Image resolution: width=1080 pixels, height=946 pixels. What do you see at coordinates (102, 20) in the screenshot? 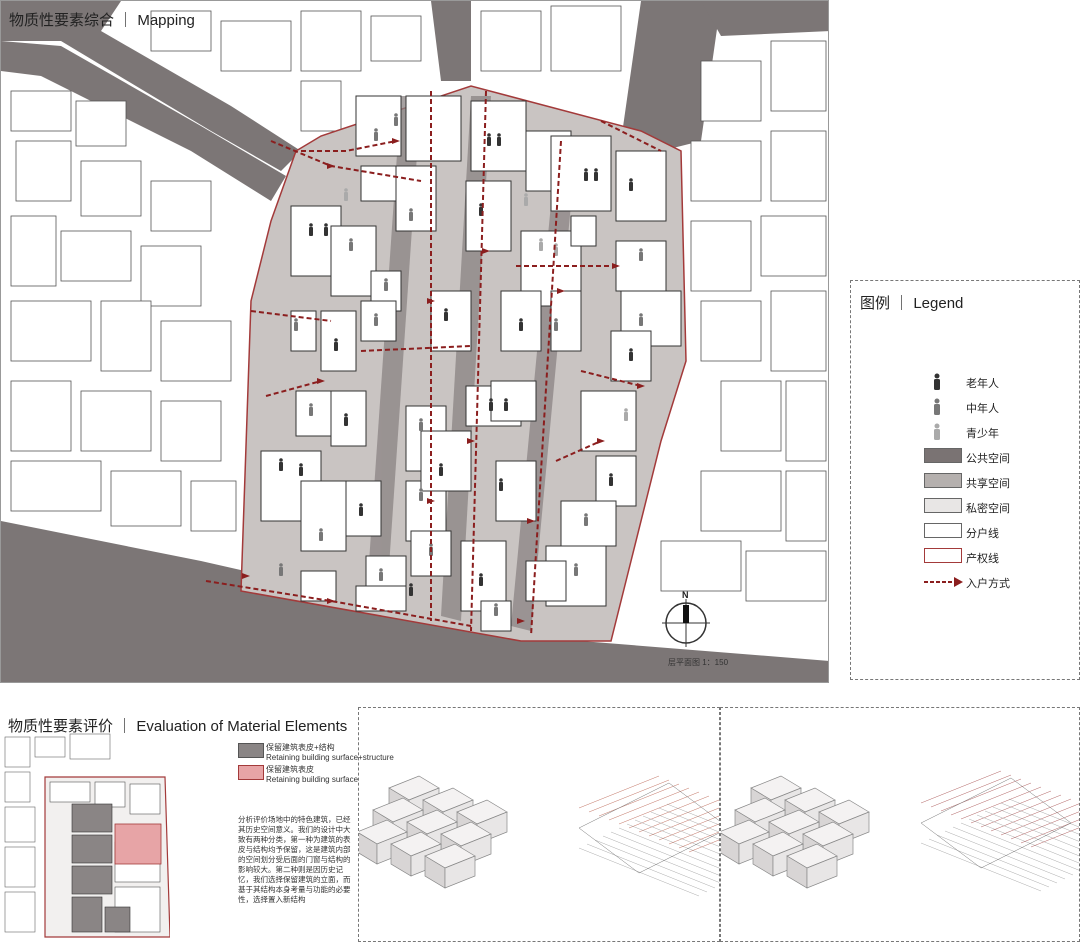
I see `mapping-title: 物质性要素综合 ｜ Mapping` at bounding box center [102, 20].